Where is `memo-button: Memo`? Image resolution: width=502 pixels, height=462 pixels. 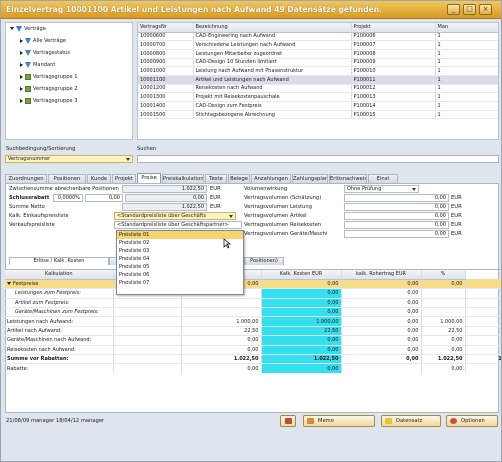
memo-button: Memo is located at coordinates (339, 421).